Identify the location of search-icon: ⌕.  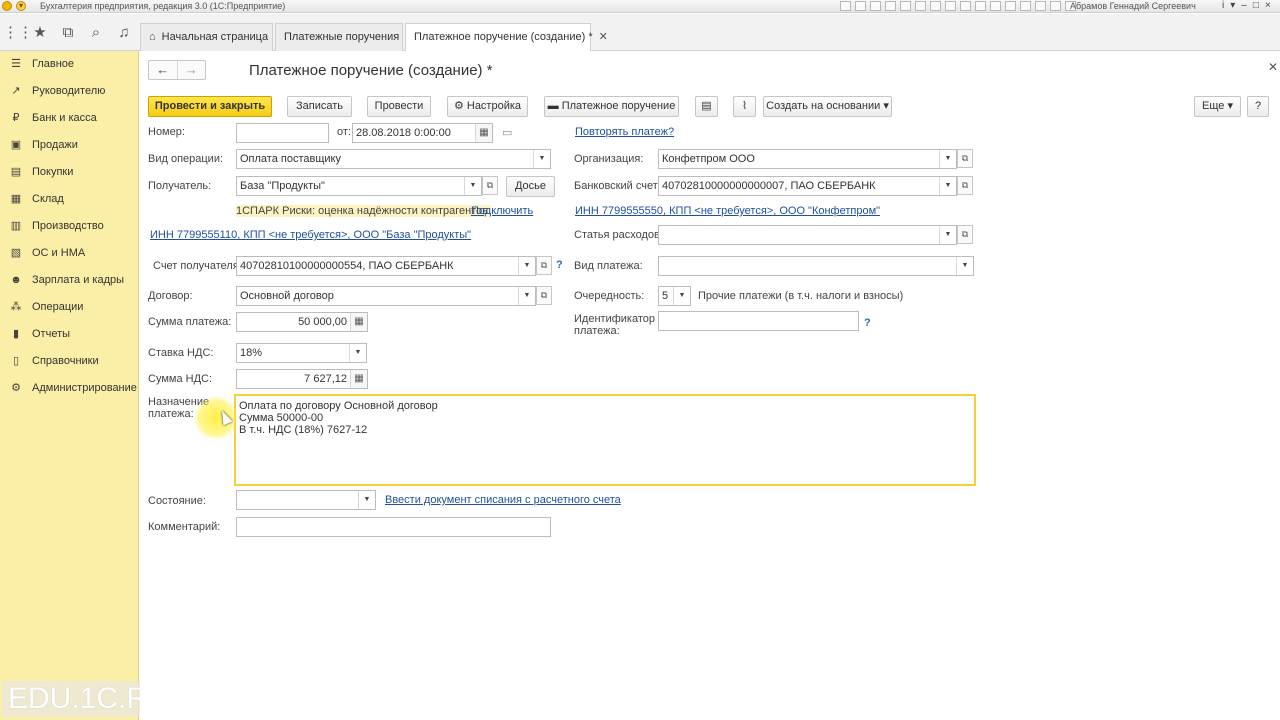
(96, 33).